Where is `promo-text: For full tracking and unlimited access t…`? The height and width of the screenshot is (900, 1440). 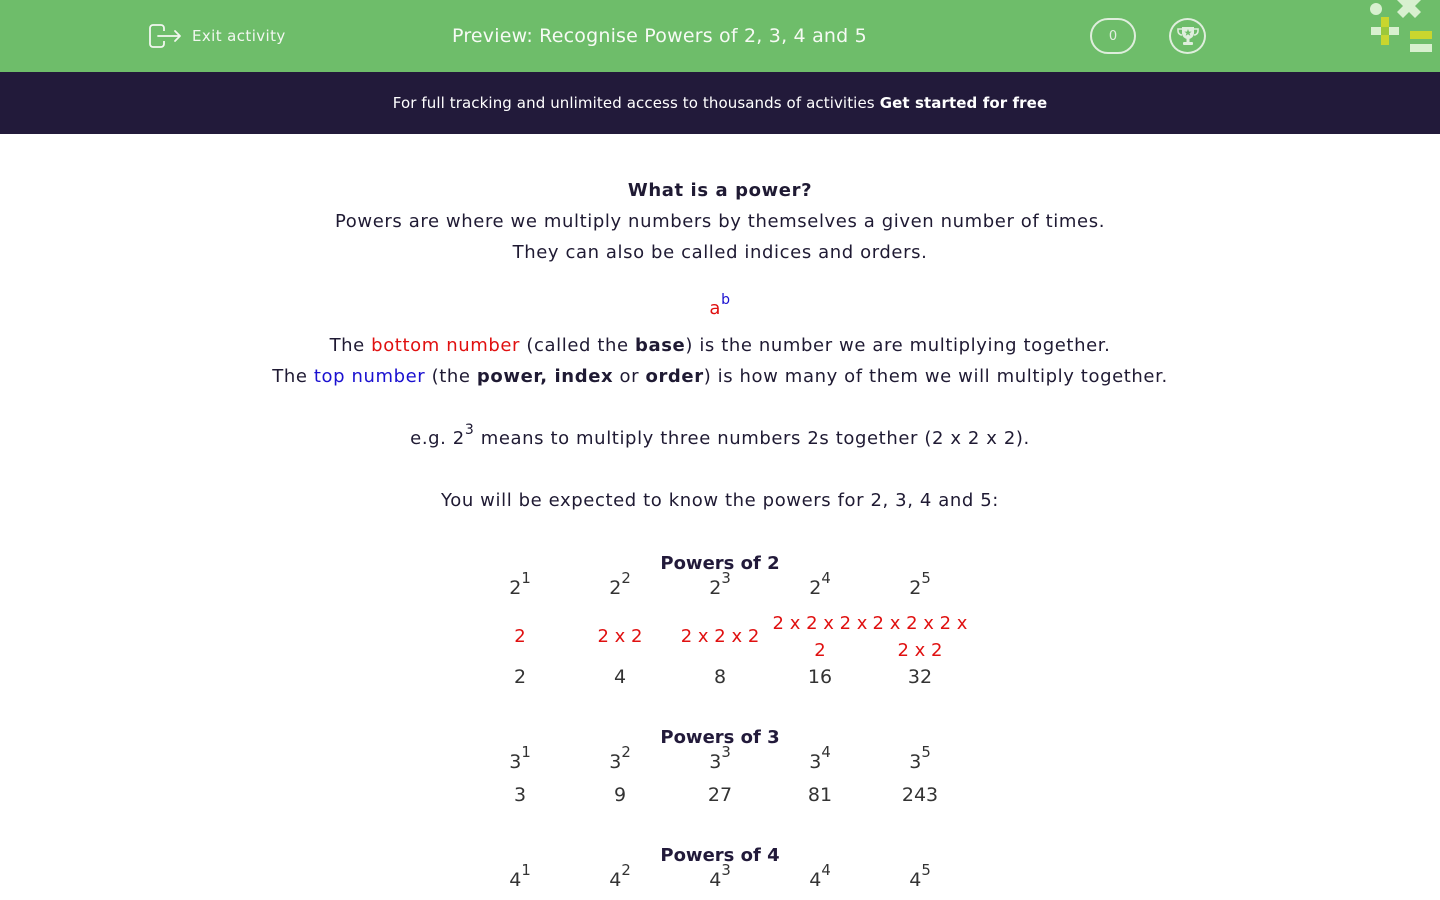 promo-text: For full tracking and unlimited access t… is located at coordinates (633, 103).